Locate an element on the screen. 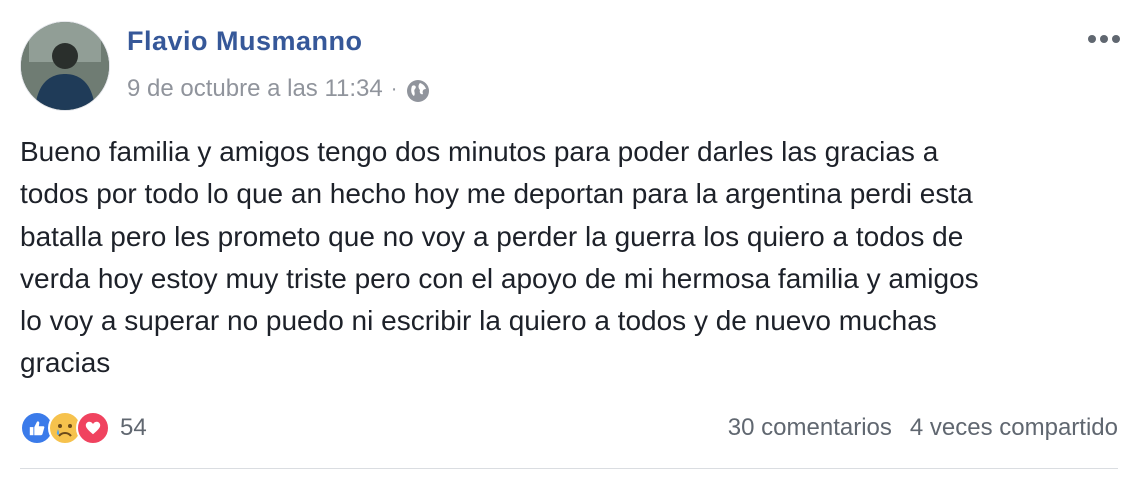 The width and height of the screenshot is (1140, 477). more-options-icon is located at coordinates (1104, 39).